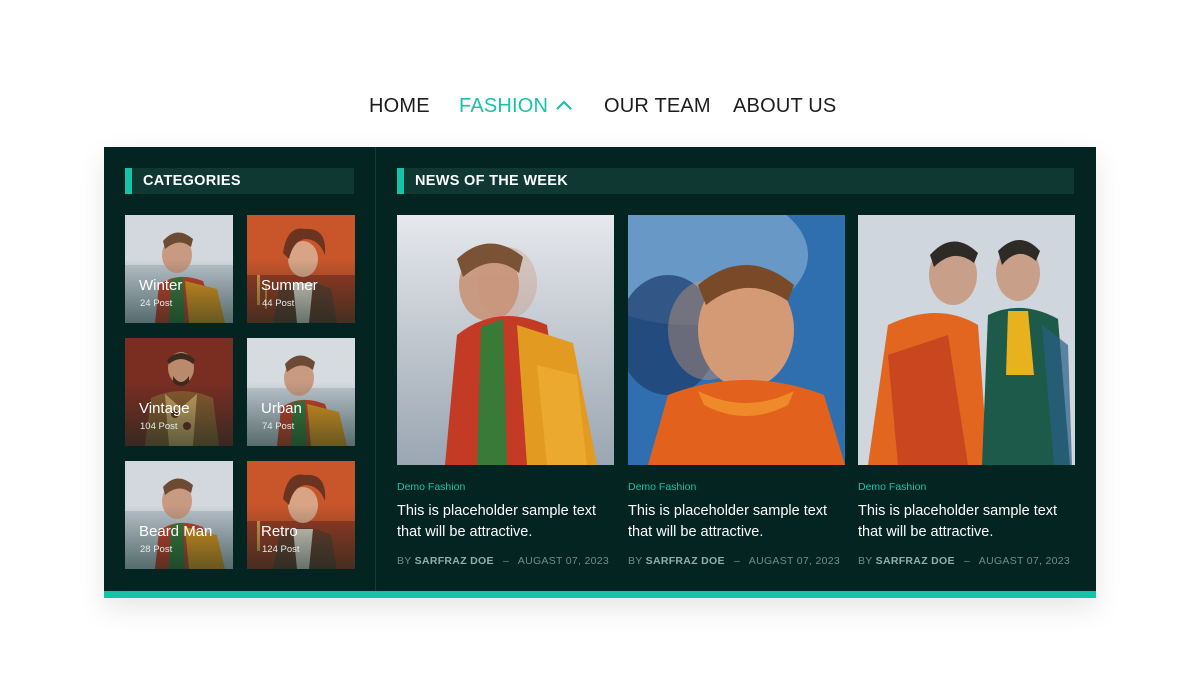  Describe the element at coordinates (176, 531) in the screenshot. I see `category-name: Beard Man` at that location.